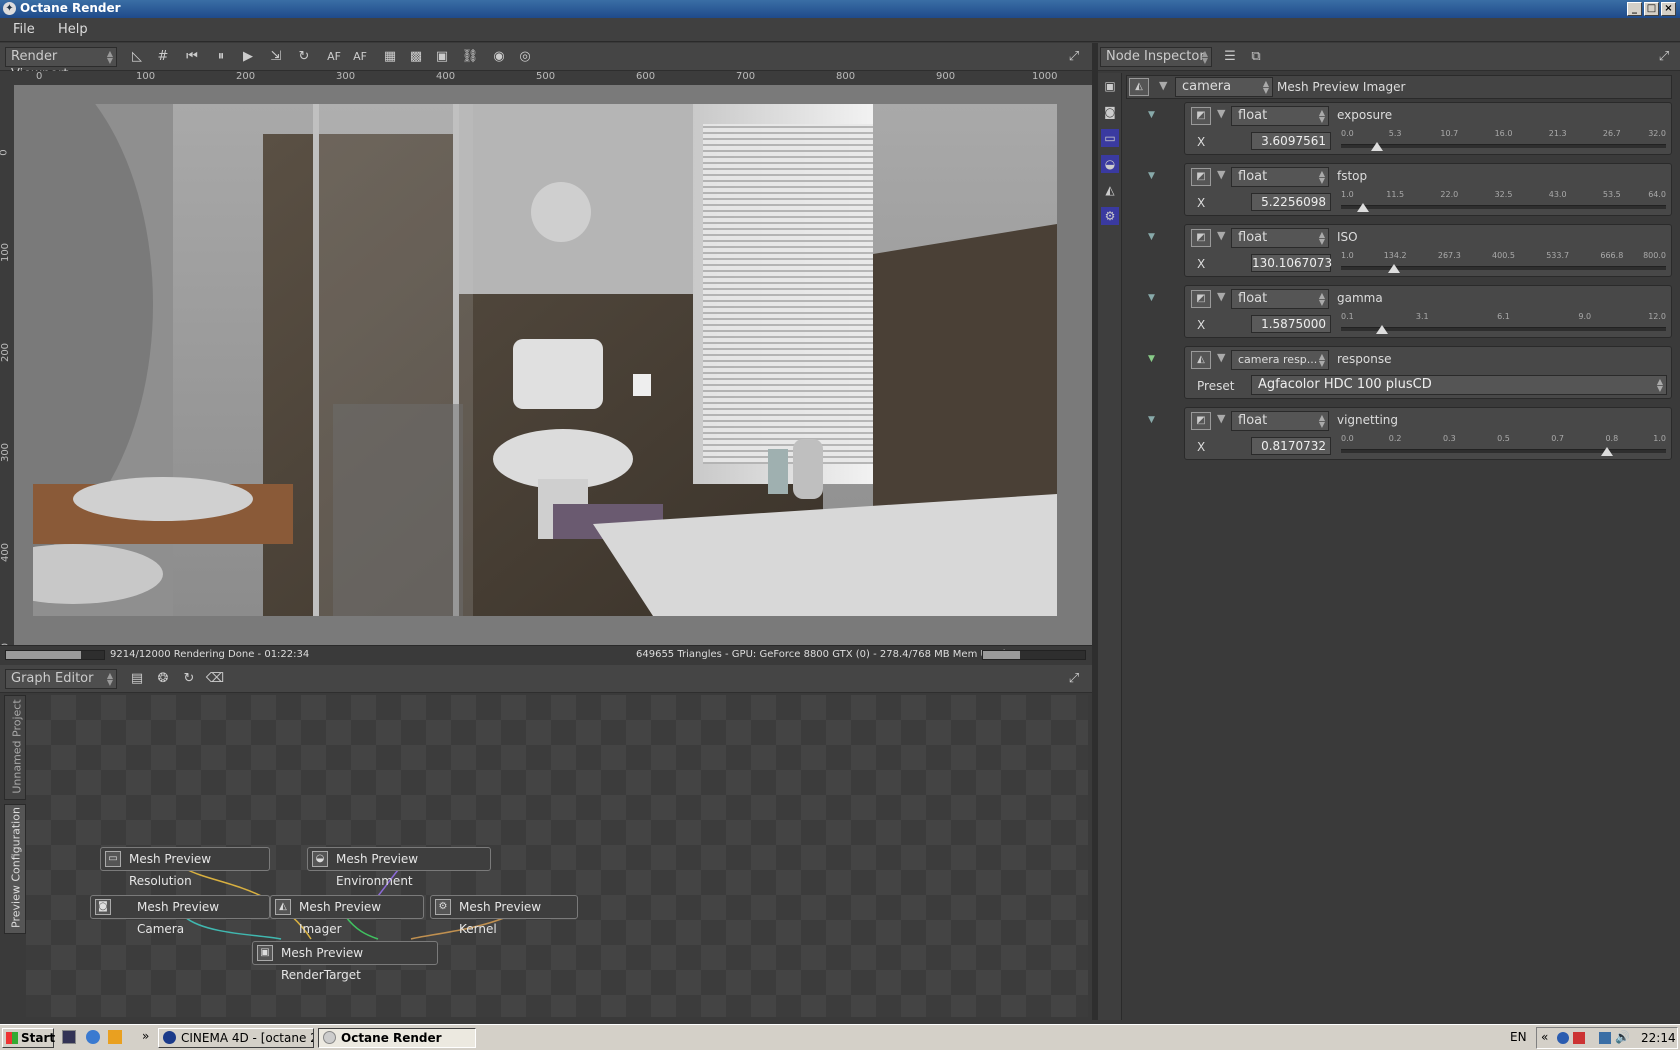 The height and width of the screenshot is (1050, 1680). I want to click on menu-file: File, so click(24, 29).